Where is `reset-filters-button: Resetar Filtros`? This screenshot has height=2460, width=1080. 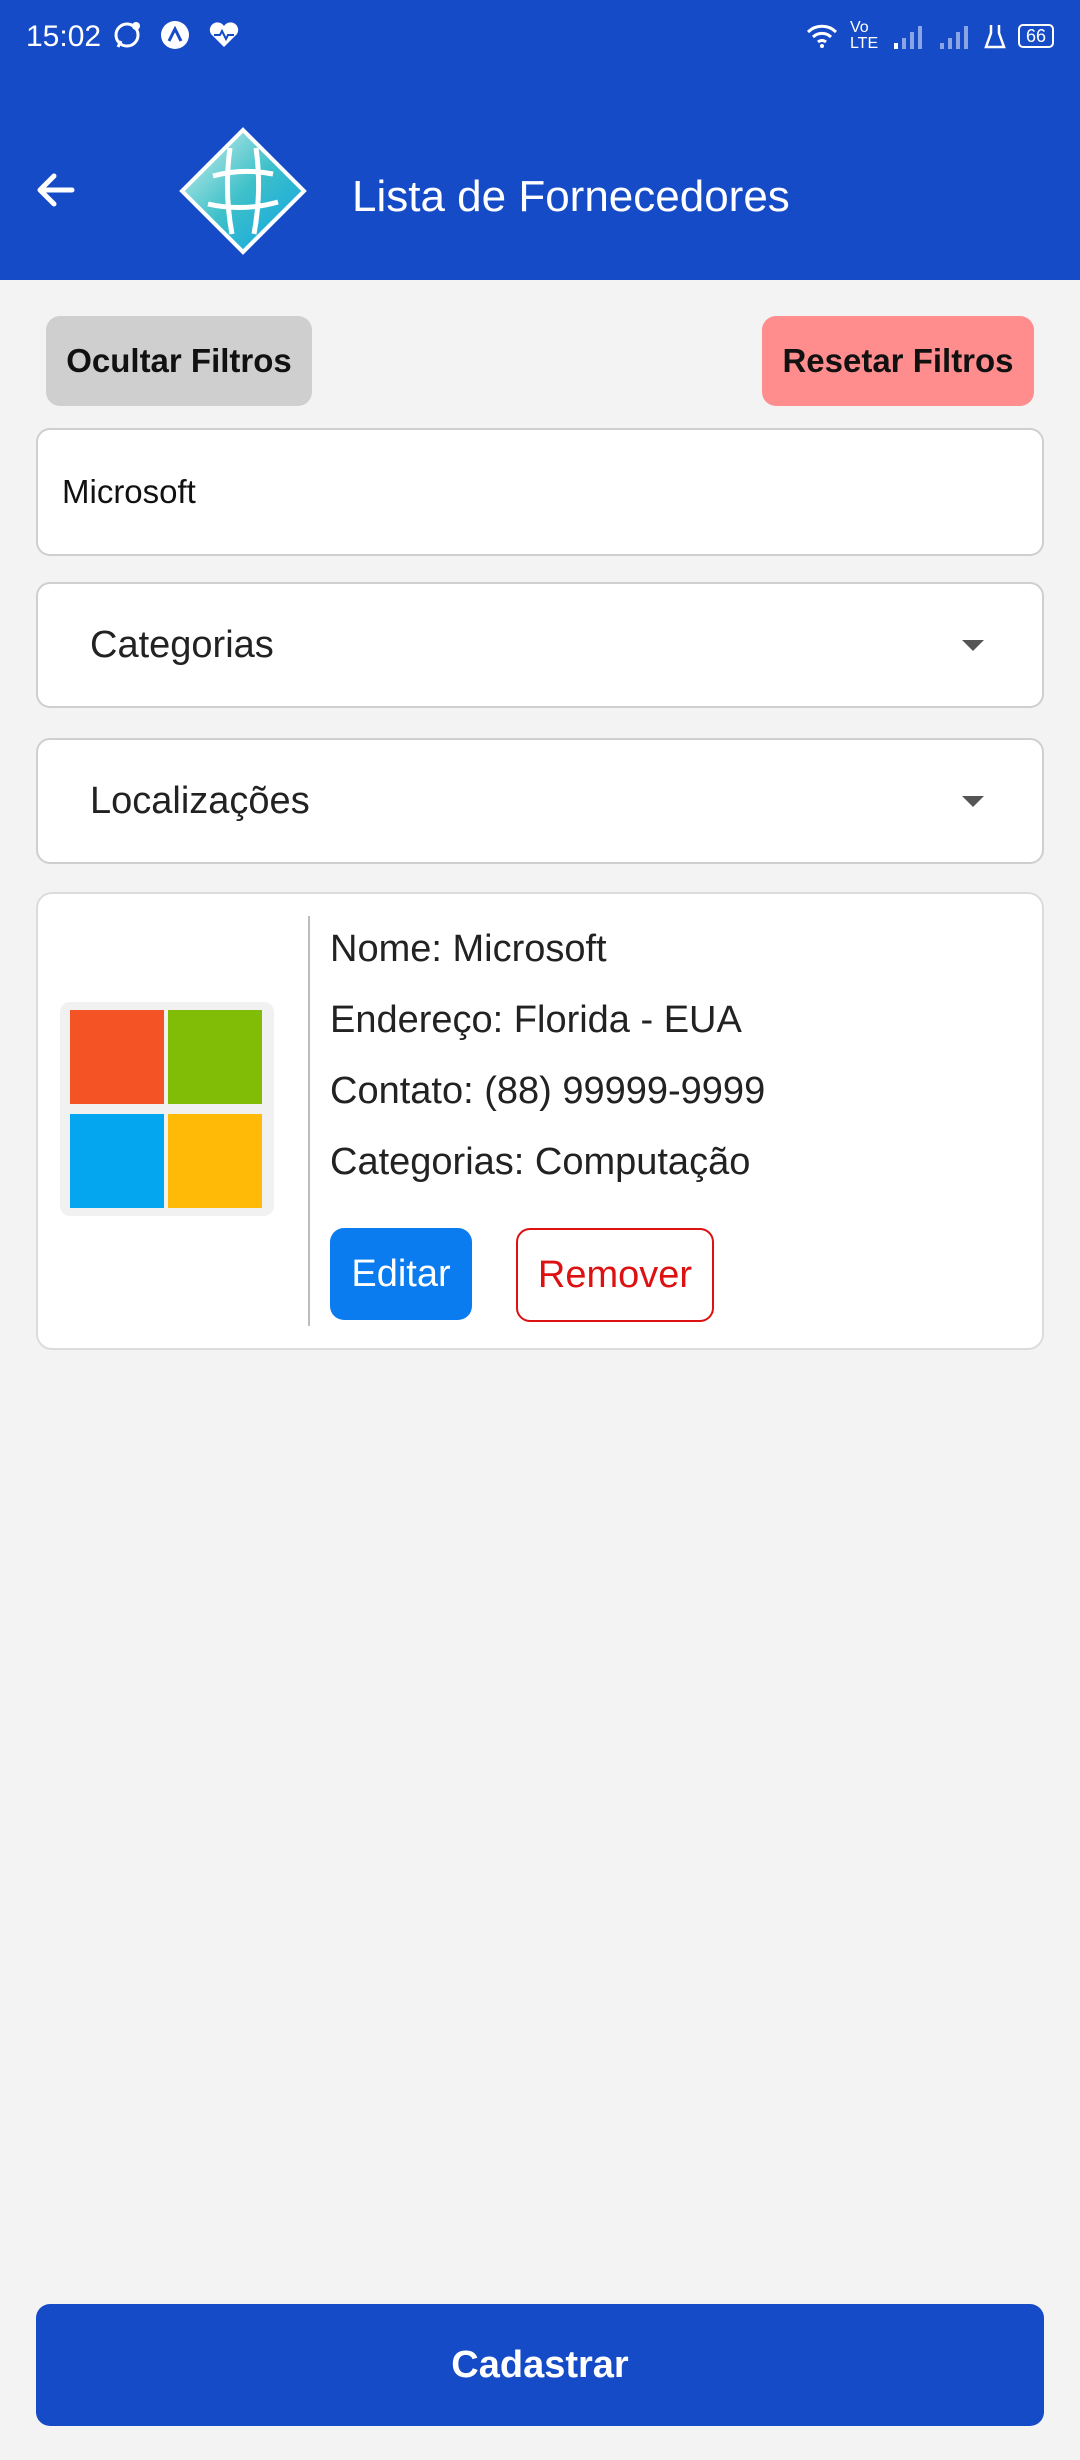
reset-filters-button: Resetar Filtros is located at coordinates (898, 361).